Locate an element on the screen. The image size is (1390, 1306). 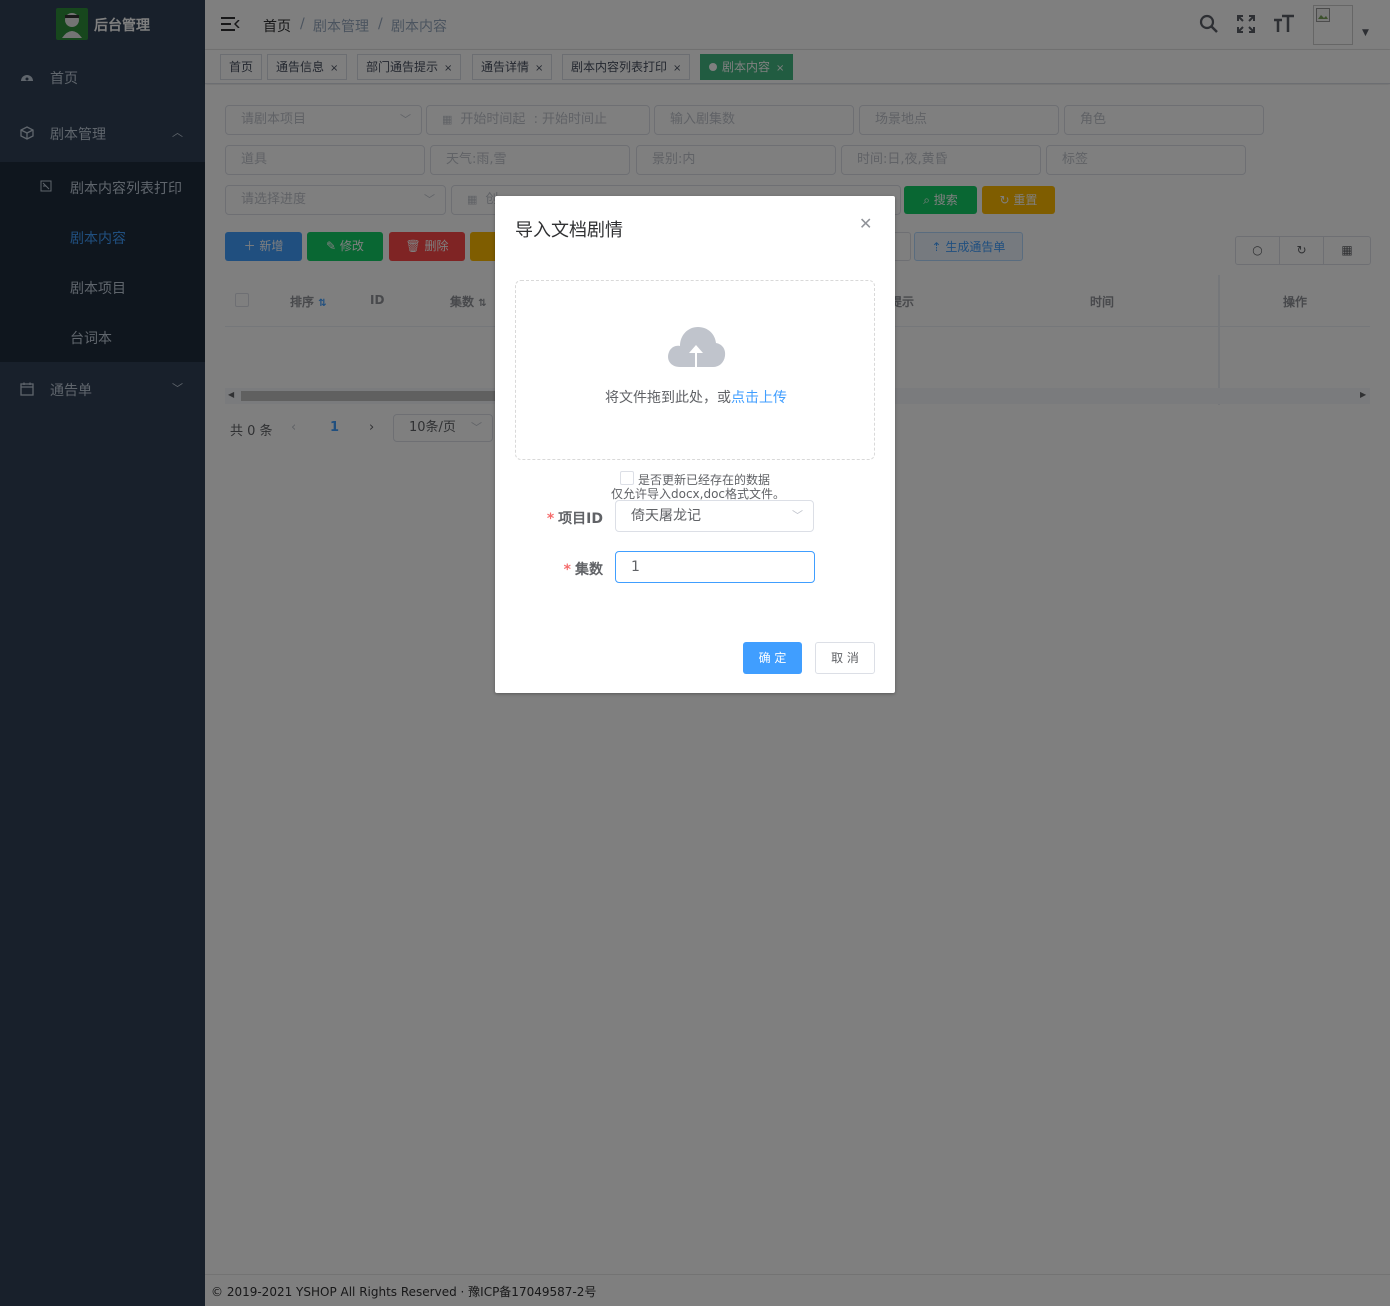
cancel-button: 取 消 is located at coordinates (845, 658).